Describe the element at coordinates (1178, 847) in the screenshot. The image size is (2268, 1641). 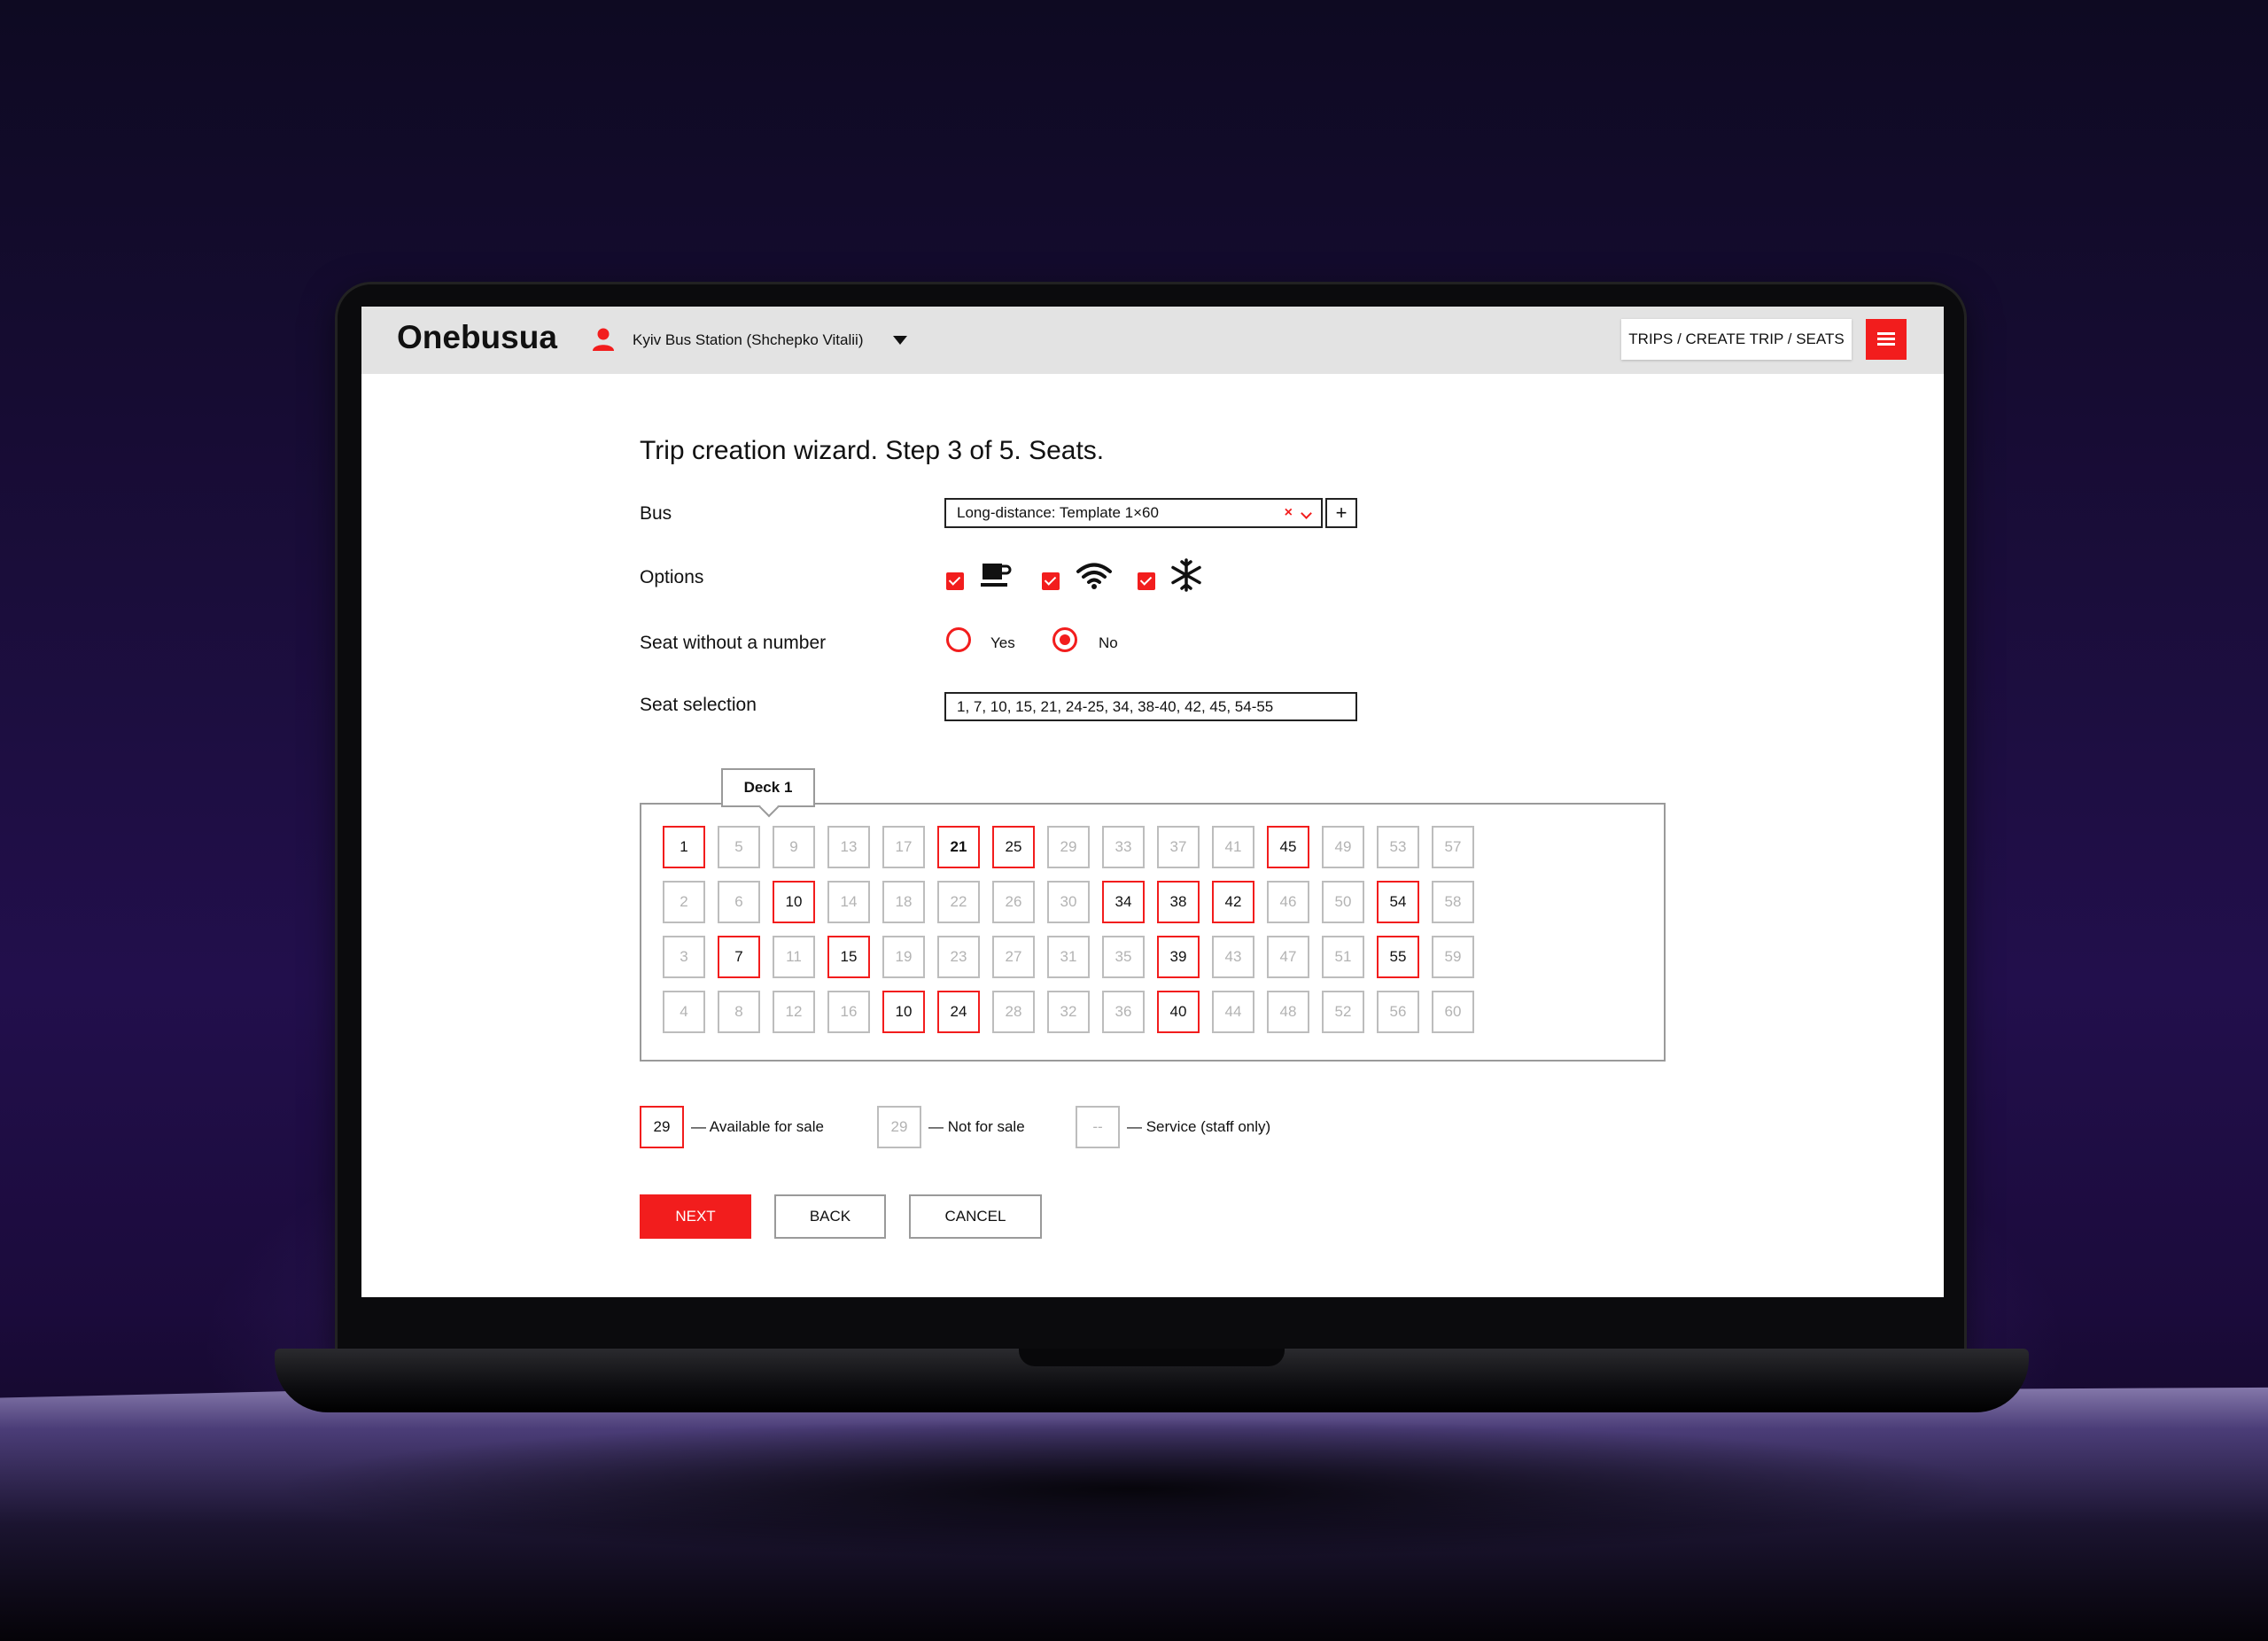
I see `seat-37: 37` at that location.